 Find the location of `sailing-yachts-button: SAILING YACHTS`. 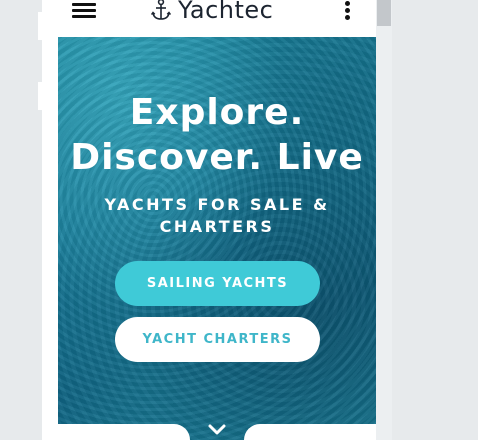

sailing-yachts-button: SAILING YACHTS is located at coordinates (217, 283).